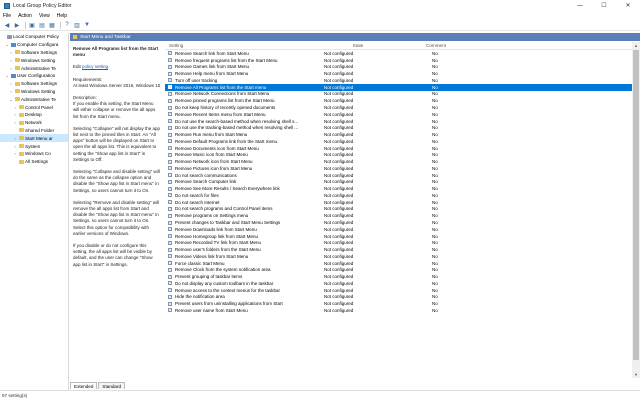 The image size is (640, 400). Describe the element at coordinates (17, 25) in the screenshot. I see `forward-arrow-icon: ▶` at that location.